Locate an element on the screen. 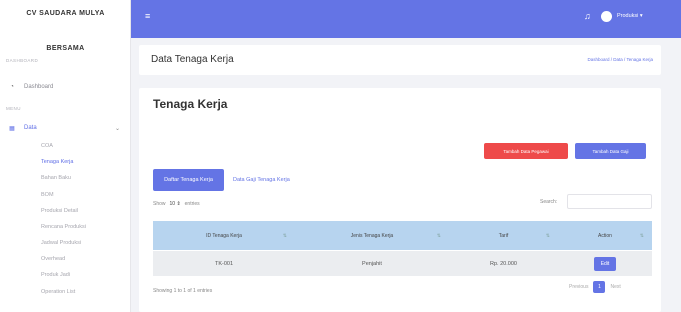 This screenshot has width=681, height=312. column-header-label: Tarif is located at coordinates (503, 235).